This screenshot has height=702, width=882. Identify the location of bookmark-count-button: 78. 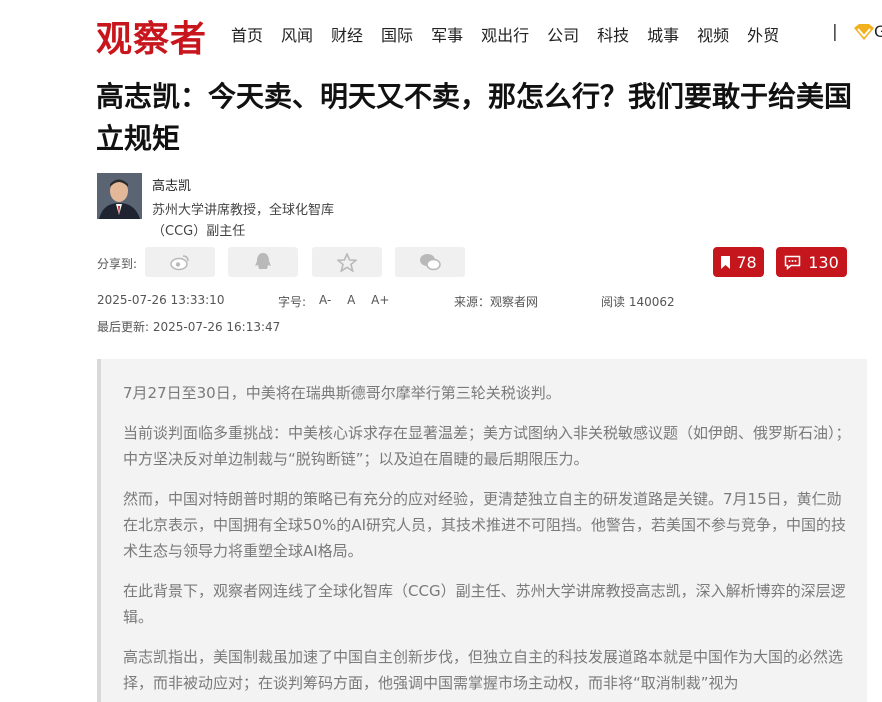
(738, 262).